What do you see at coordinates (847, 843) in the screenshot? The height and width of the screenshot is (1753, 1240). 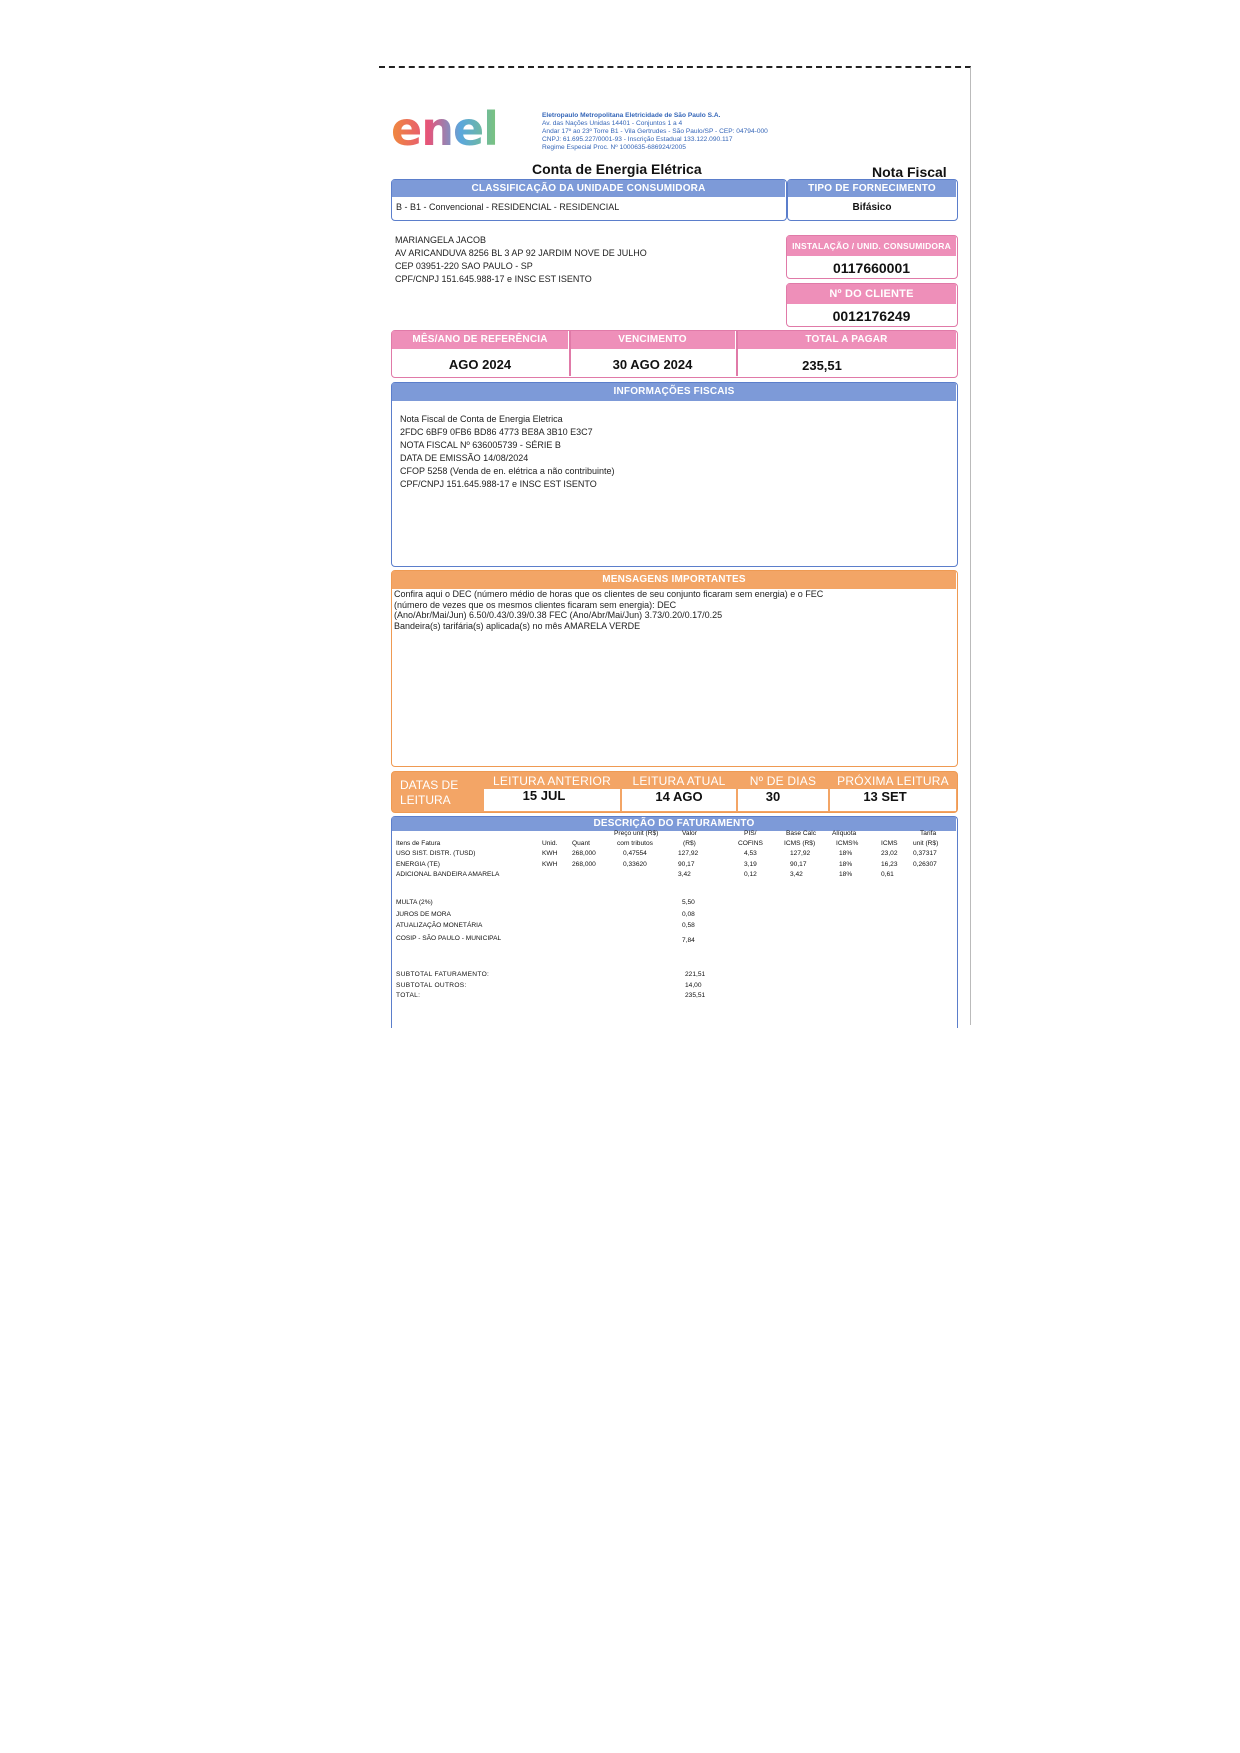 I see `col-header-aliquota-sub: ICMS%` at bounding box center [847, 843].